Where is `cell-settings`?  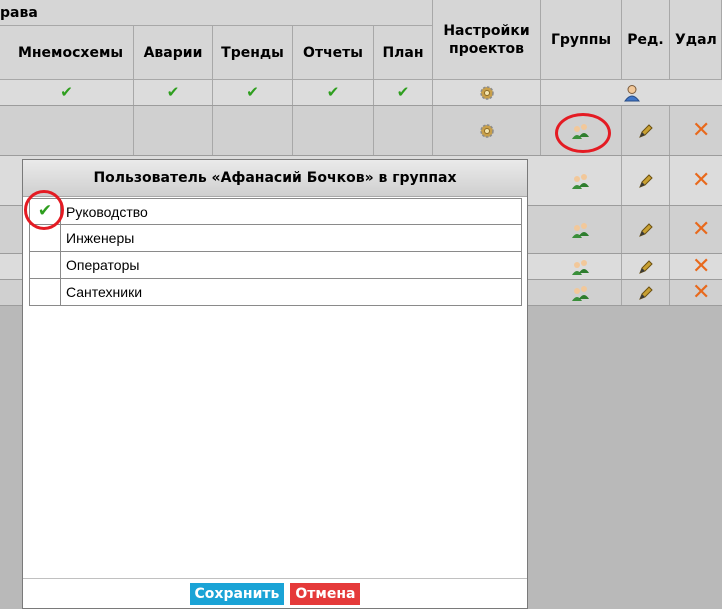 cell-settings is located at coordinates (487, 130).